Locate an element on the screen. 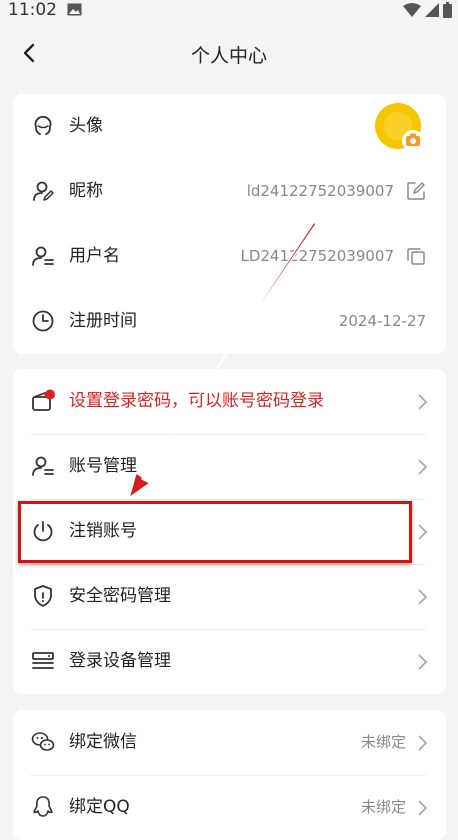 This screenshot has height=840, width=458. bind-wechat-row: 绑定微信 未绑定 is located at coordinates (229, 742).